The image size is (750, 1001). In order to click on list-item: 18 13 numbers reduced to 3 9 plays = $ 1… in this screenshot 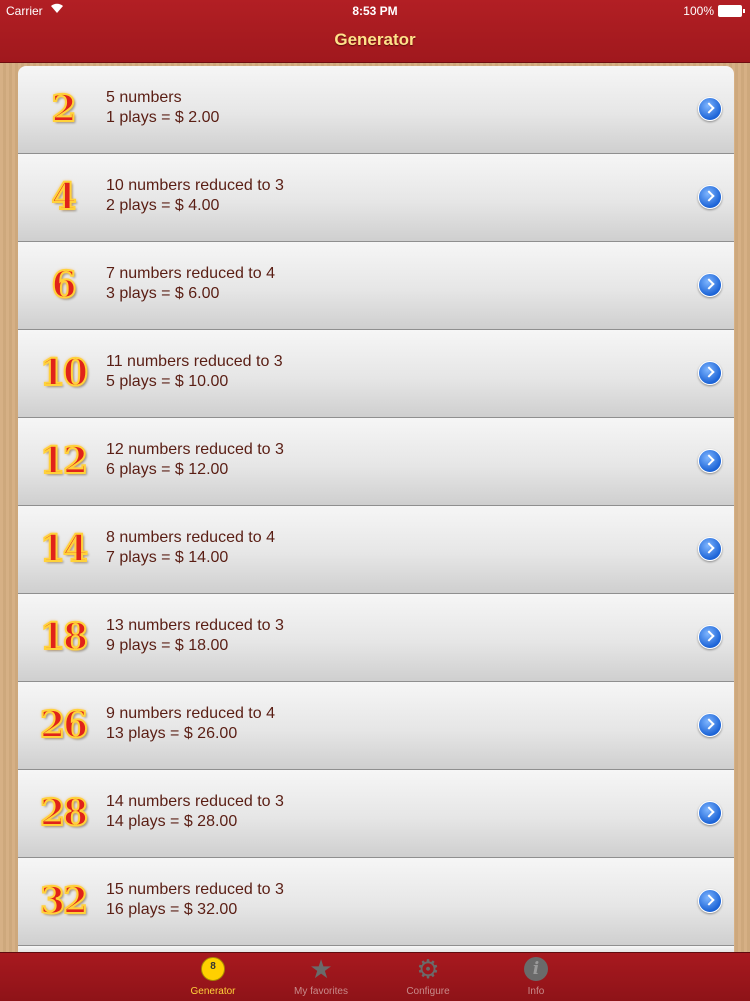, I will do `click(376, 638)`.